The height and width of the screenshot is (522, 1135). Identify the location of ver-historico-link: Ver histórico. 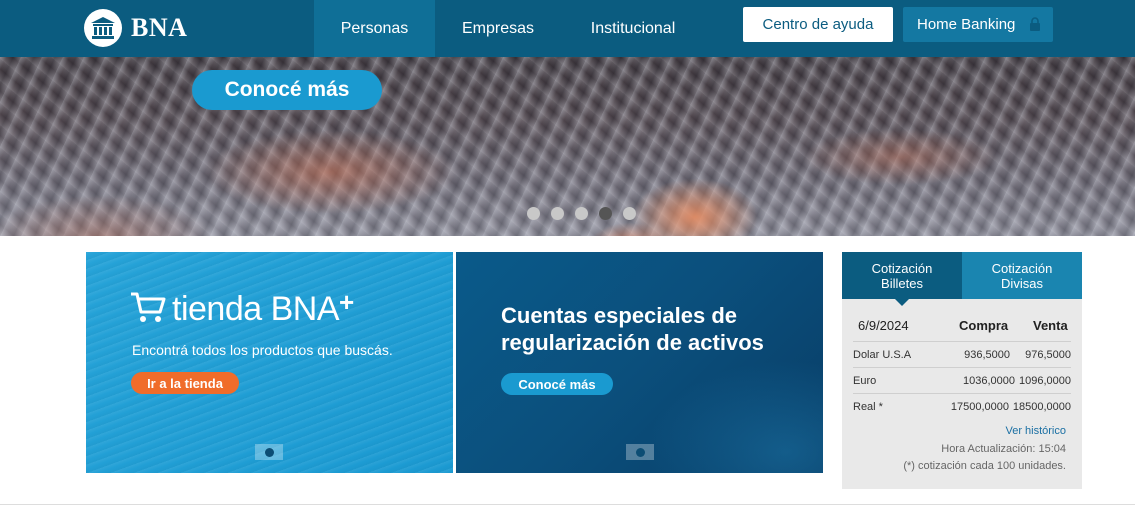
(1035, 431).